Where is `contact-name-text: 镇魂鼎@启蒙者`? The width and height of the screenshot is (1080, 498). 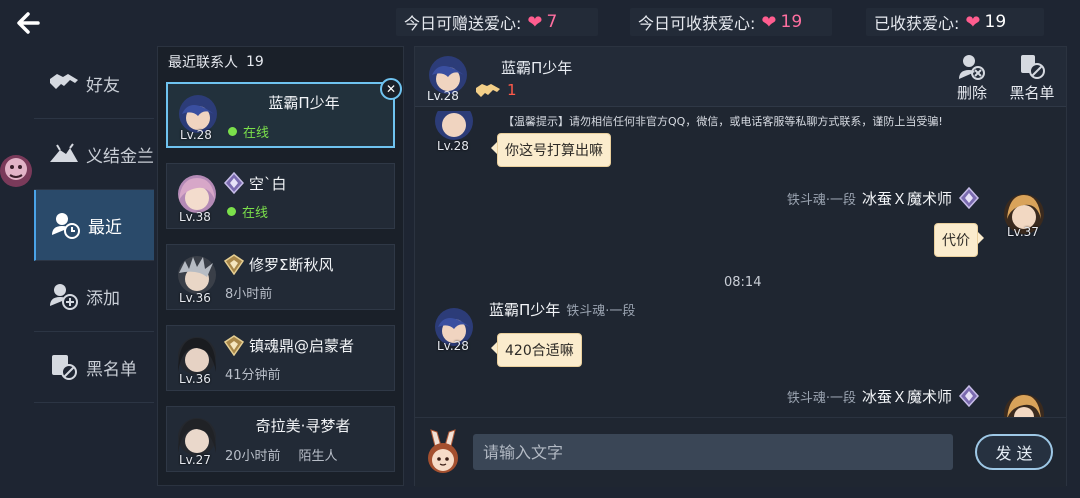
contact-name-text: 镇魂鼎@启蒙者 is located at coordinates (302, 345).